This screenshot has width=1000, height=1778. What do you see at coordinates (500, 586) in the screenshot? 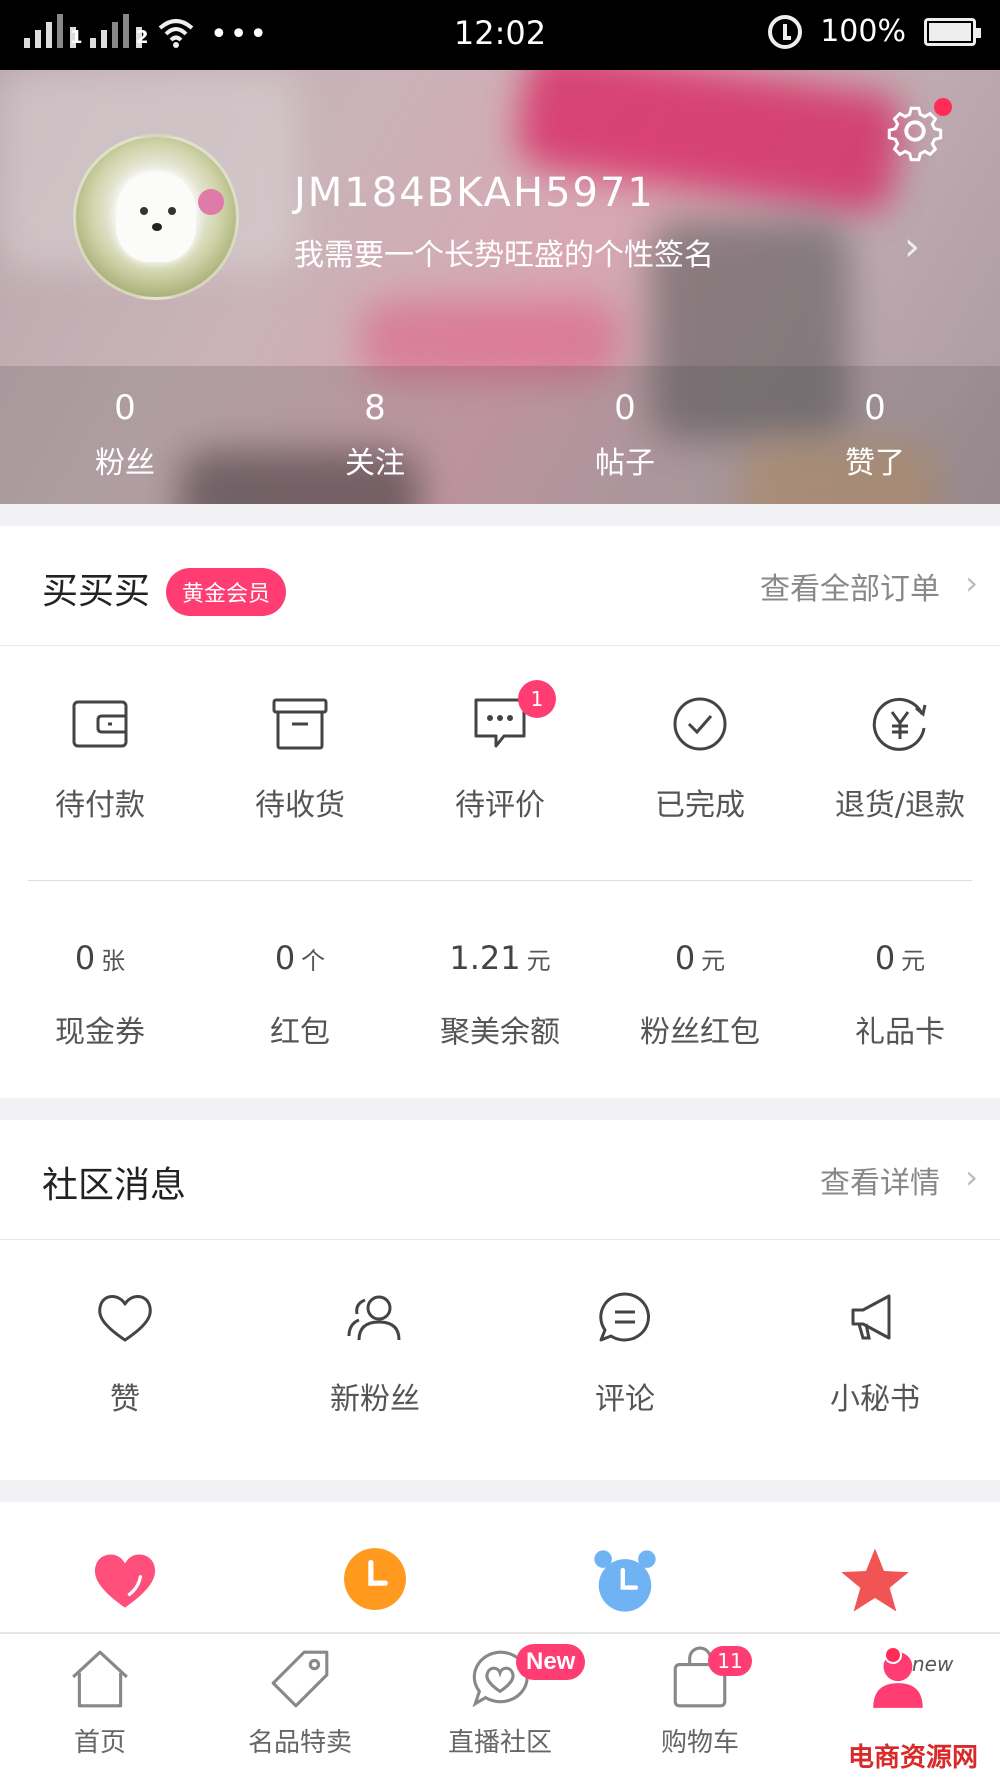
I see `orders-header: 买买买 黄金会员 查看全部订单 ›` at bounding box center [500, 586].